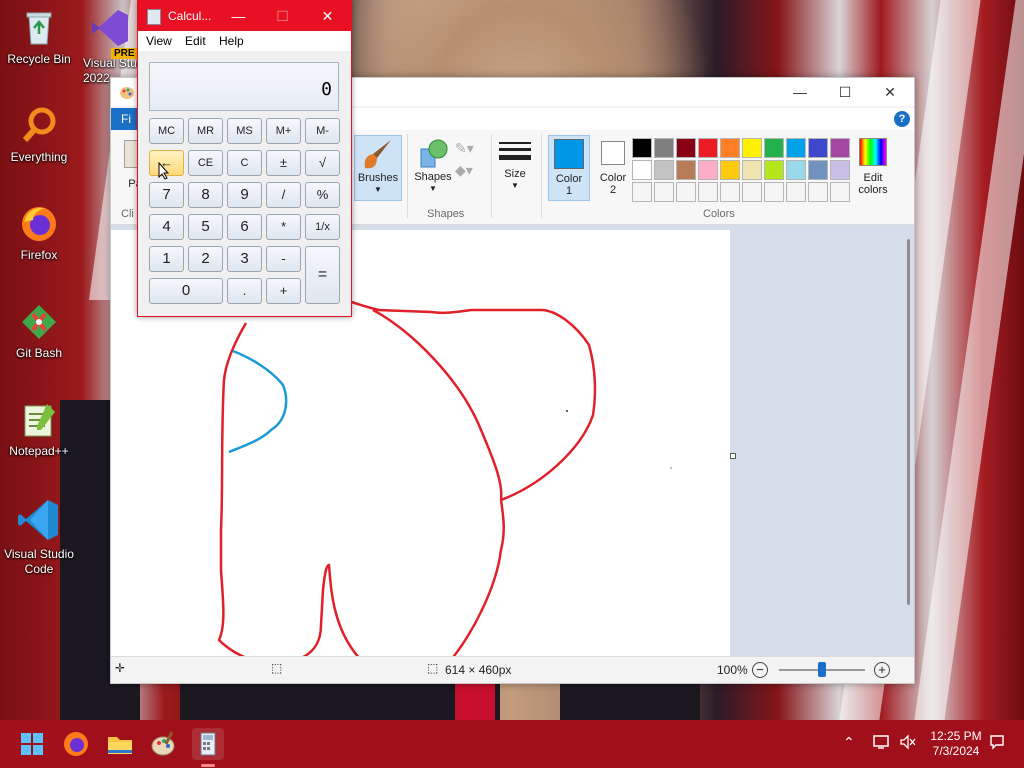 This screenshot has width=1024, height=768. Describe the element at coordinates (39, 537) in the screenshot. I see `vscode-shortcut: Visual Studio Code` at that location.